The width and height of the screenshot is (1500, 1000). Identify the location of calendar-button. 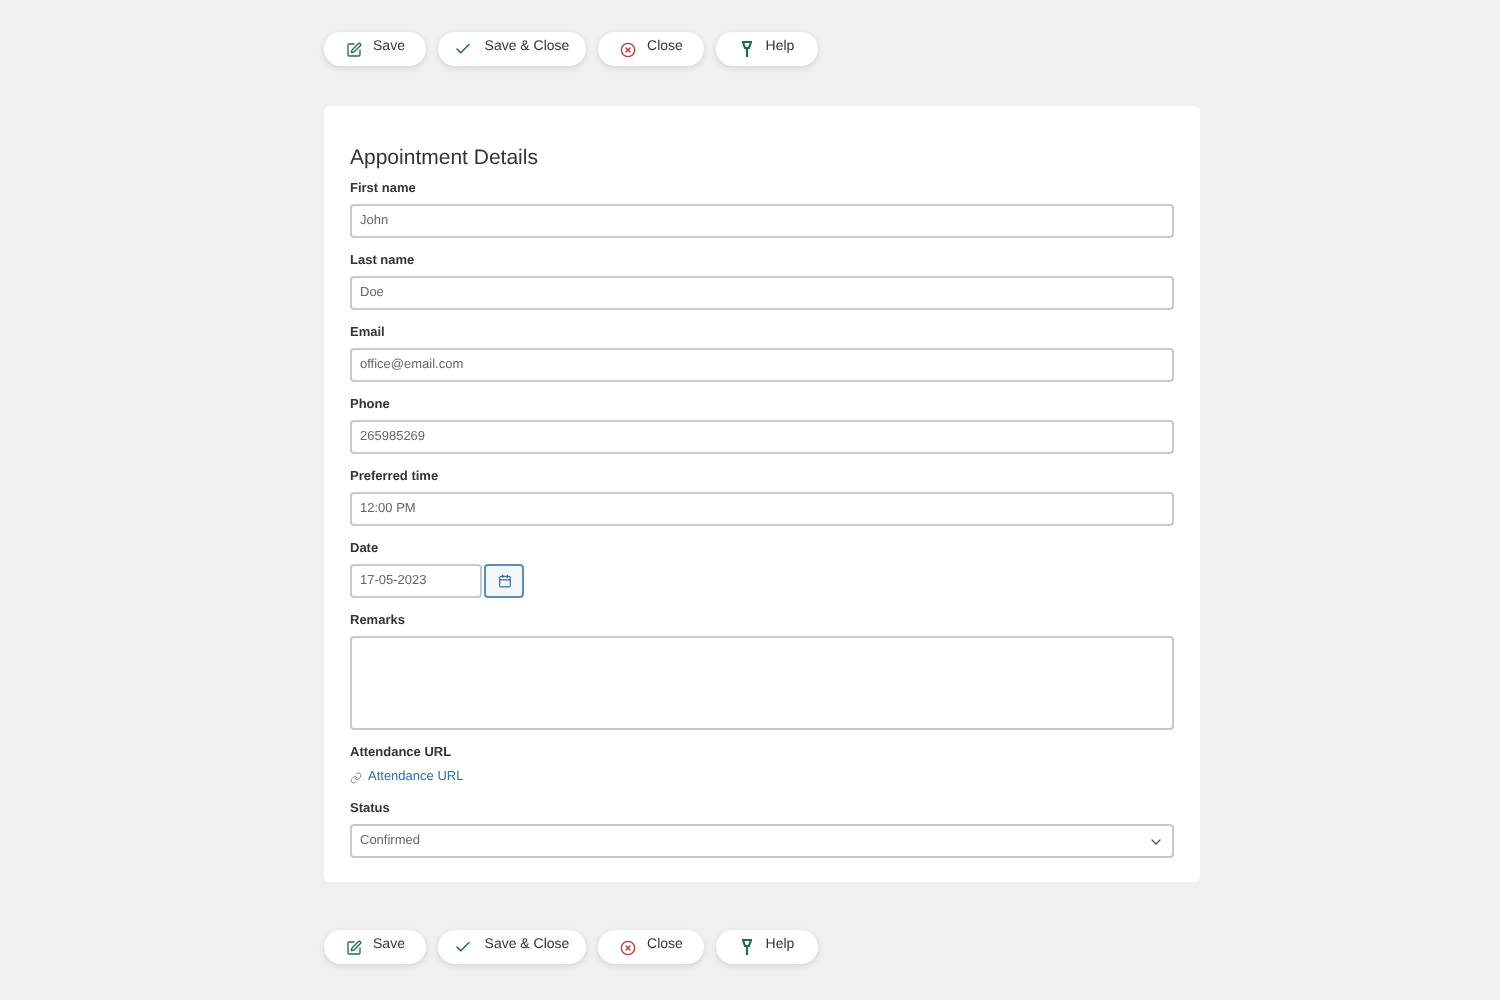
(504, 581).